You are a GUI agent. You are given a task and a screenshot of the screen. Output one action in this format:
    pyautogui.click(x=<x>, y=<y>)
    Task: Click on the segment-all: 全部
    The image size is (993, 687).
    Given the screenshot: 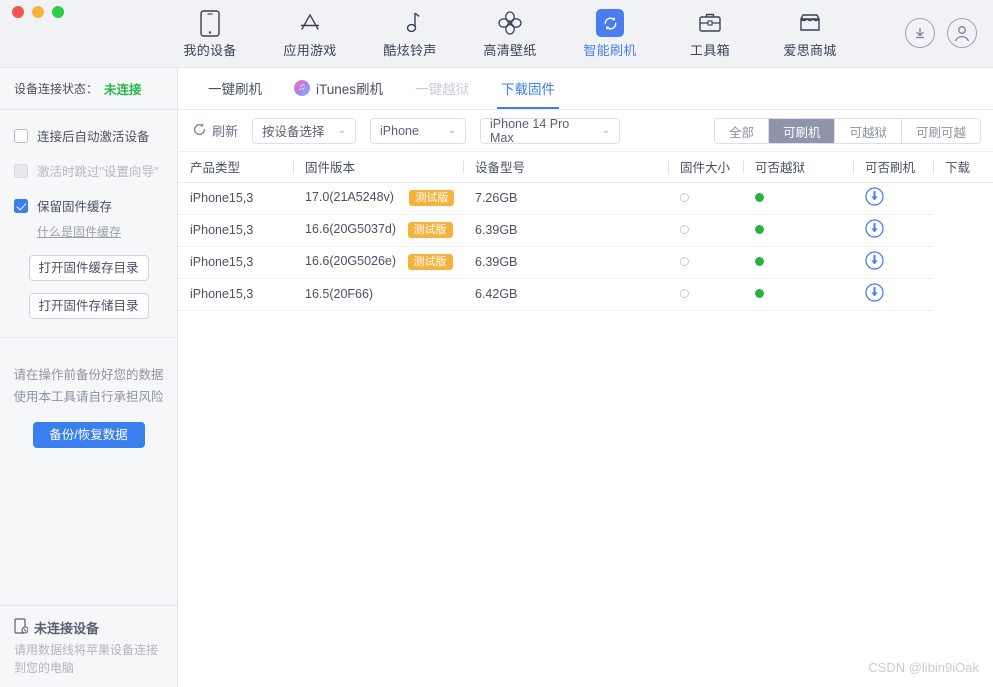 What is the action you would take?
    pyautogui.click(x=741, y=131)
    